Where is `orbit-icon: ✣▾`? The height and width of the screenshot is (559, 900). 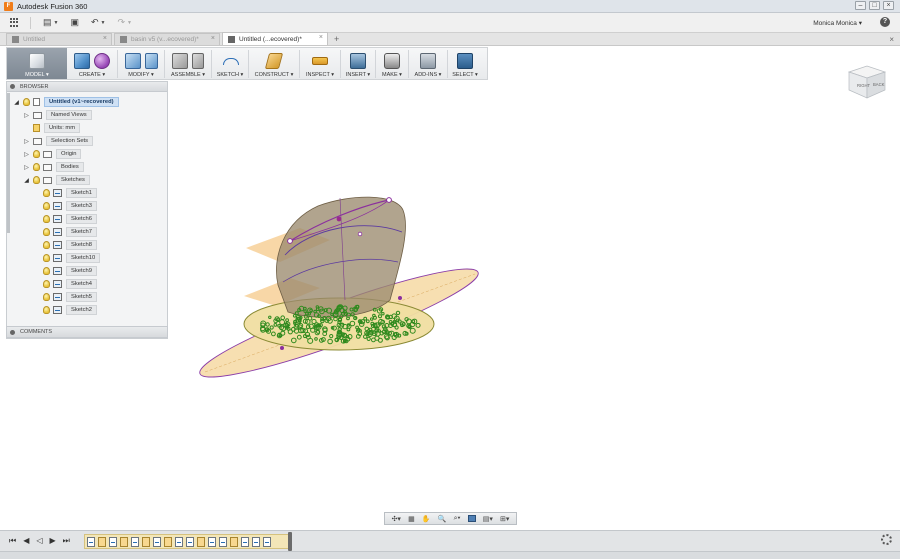
orbit-icon: ✣▾ is located at coordinates (396, 519).